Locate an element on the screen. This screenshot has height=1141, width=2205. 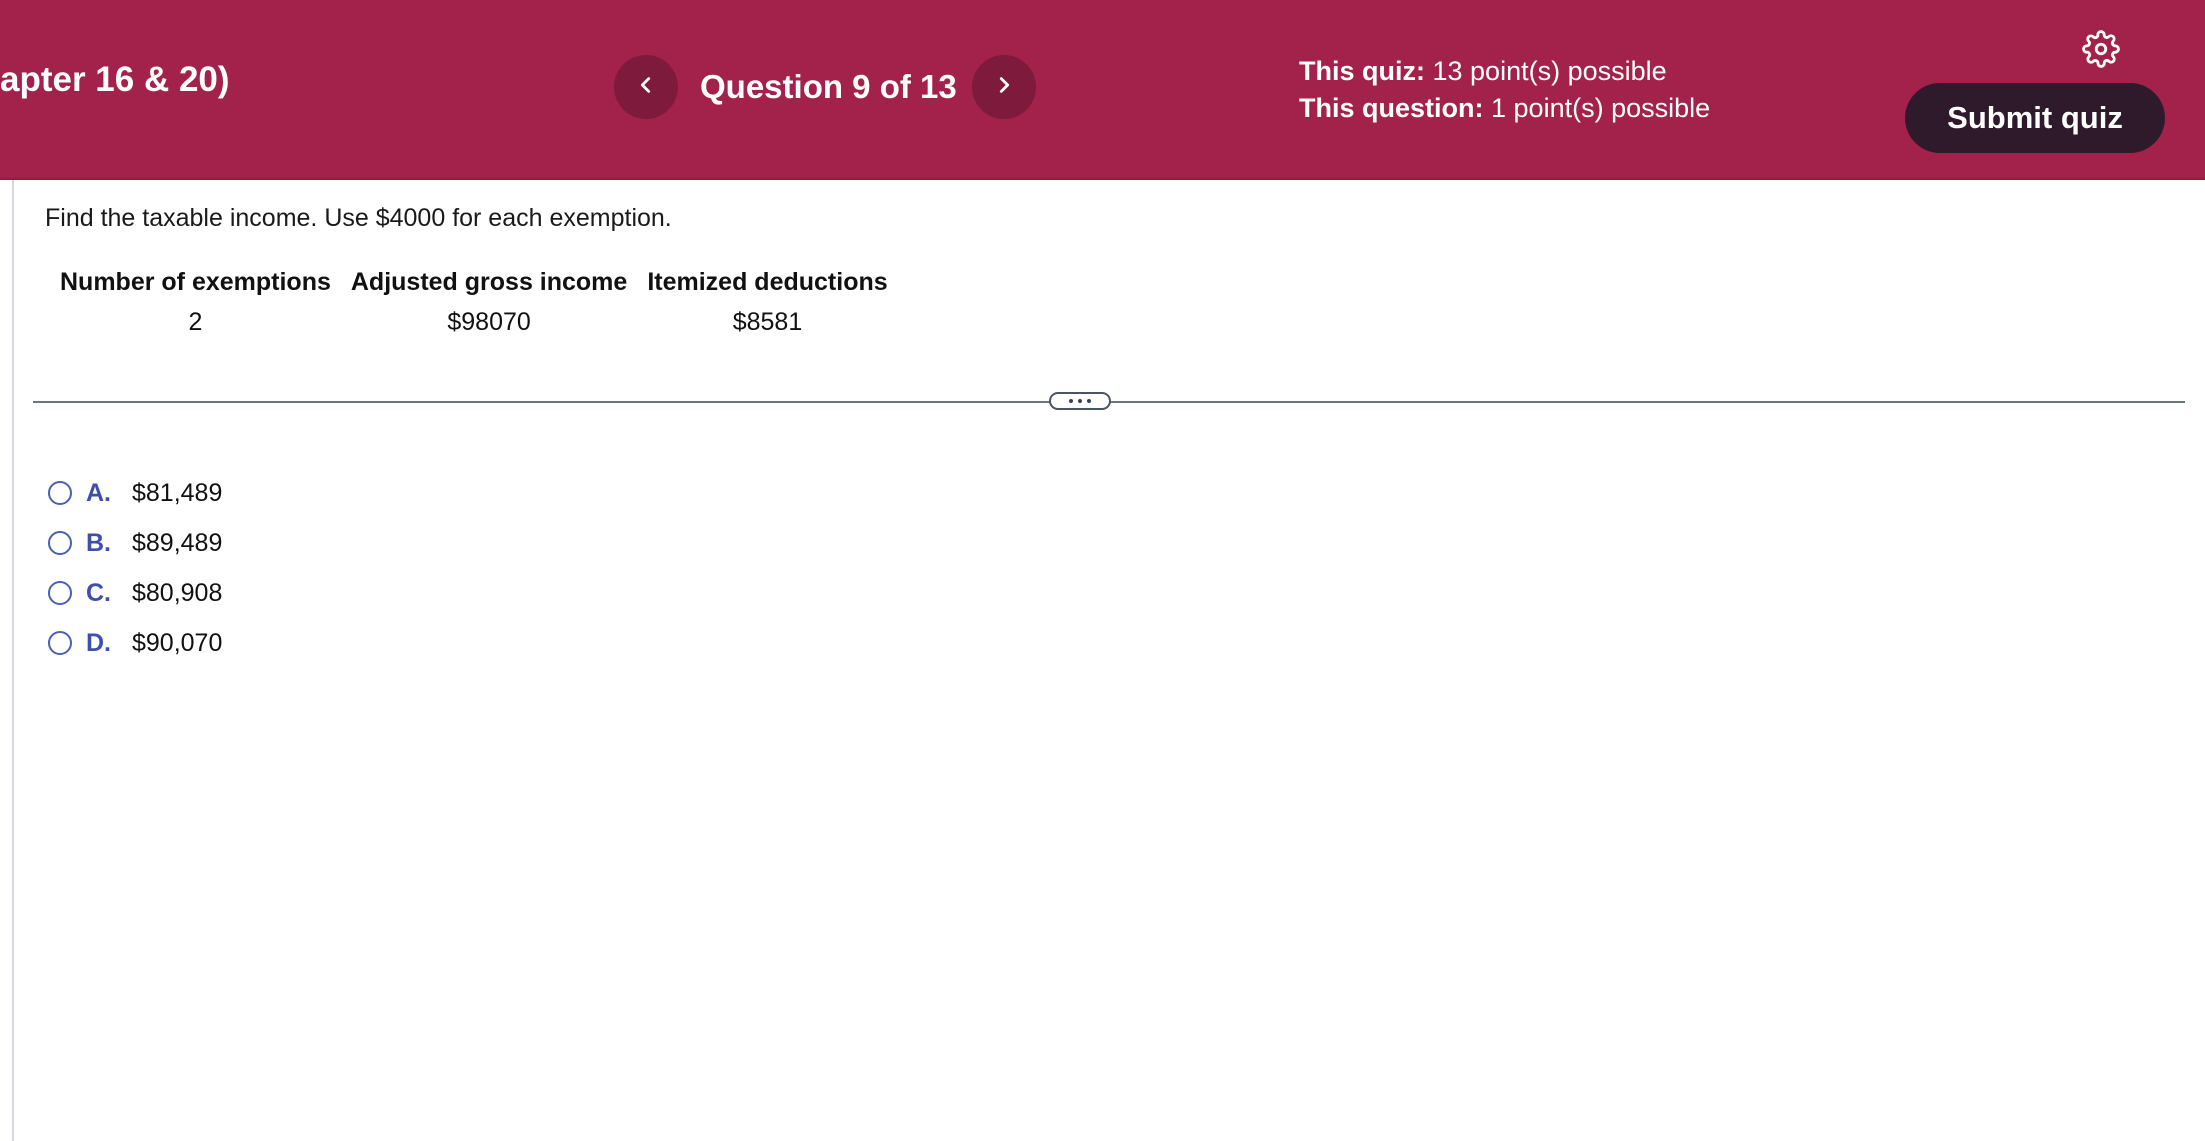
option-a: A. $81,489 is located at coordinates (135, 493).